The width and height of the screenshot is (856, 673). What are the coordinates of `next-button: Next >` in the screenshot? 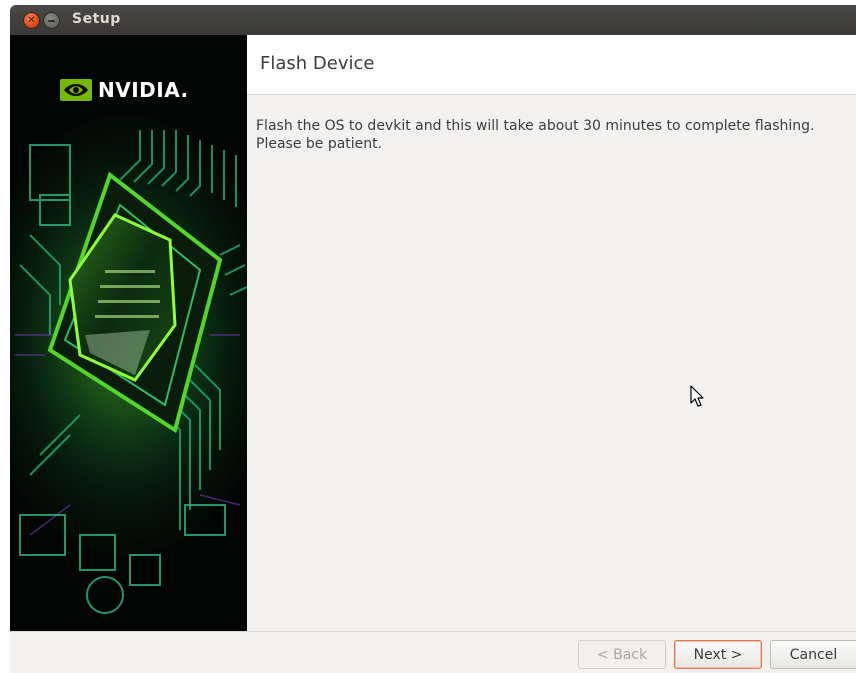 It's located at (718, 654).